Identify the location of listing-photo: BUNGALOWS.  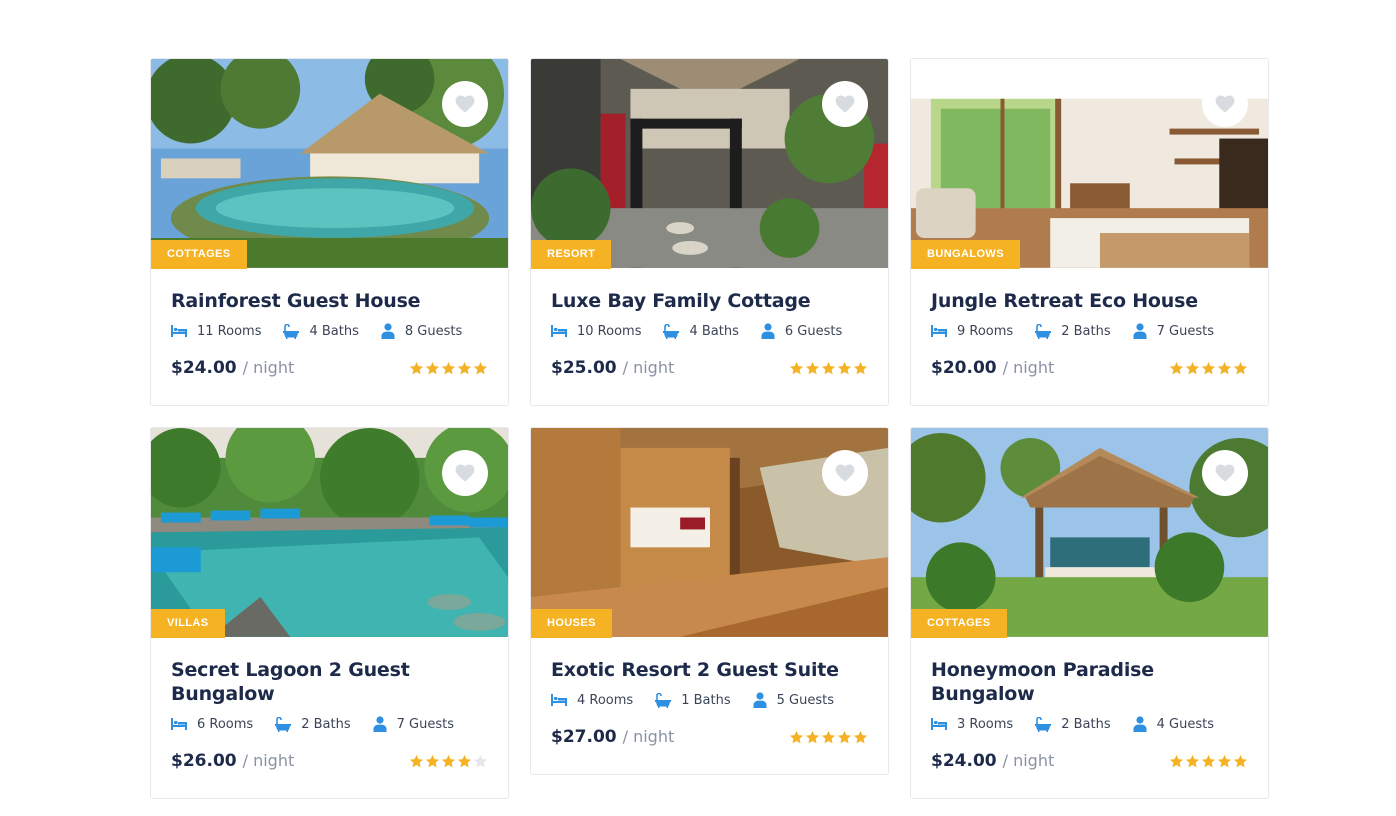
(1089, 164).